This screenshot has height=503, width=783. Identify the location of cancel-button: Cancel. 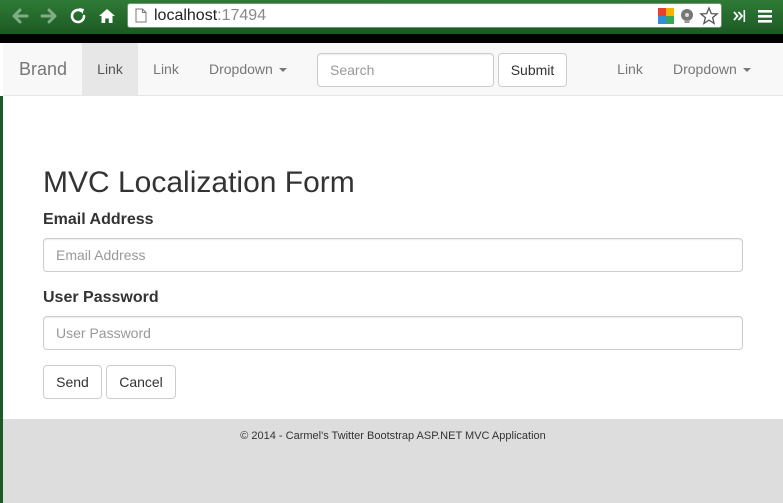
(141, 382).